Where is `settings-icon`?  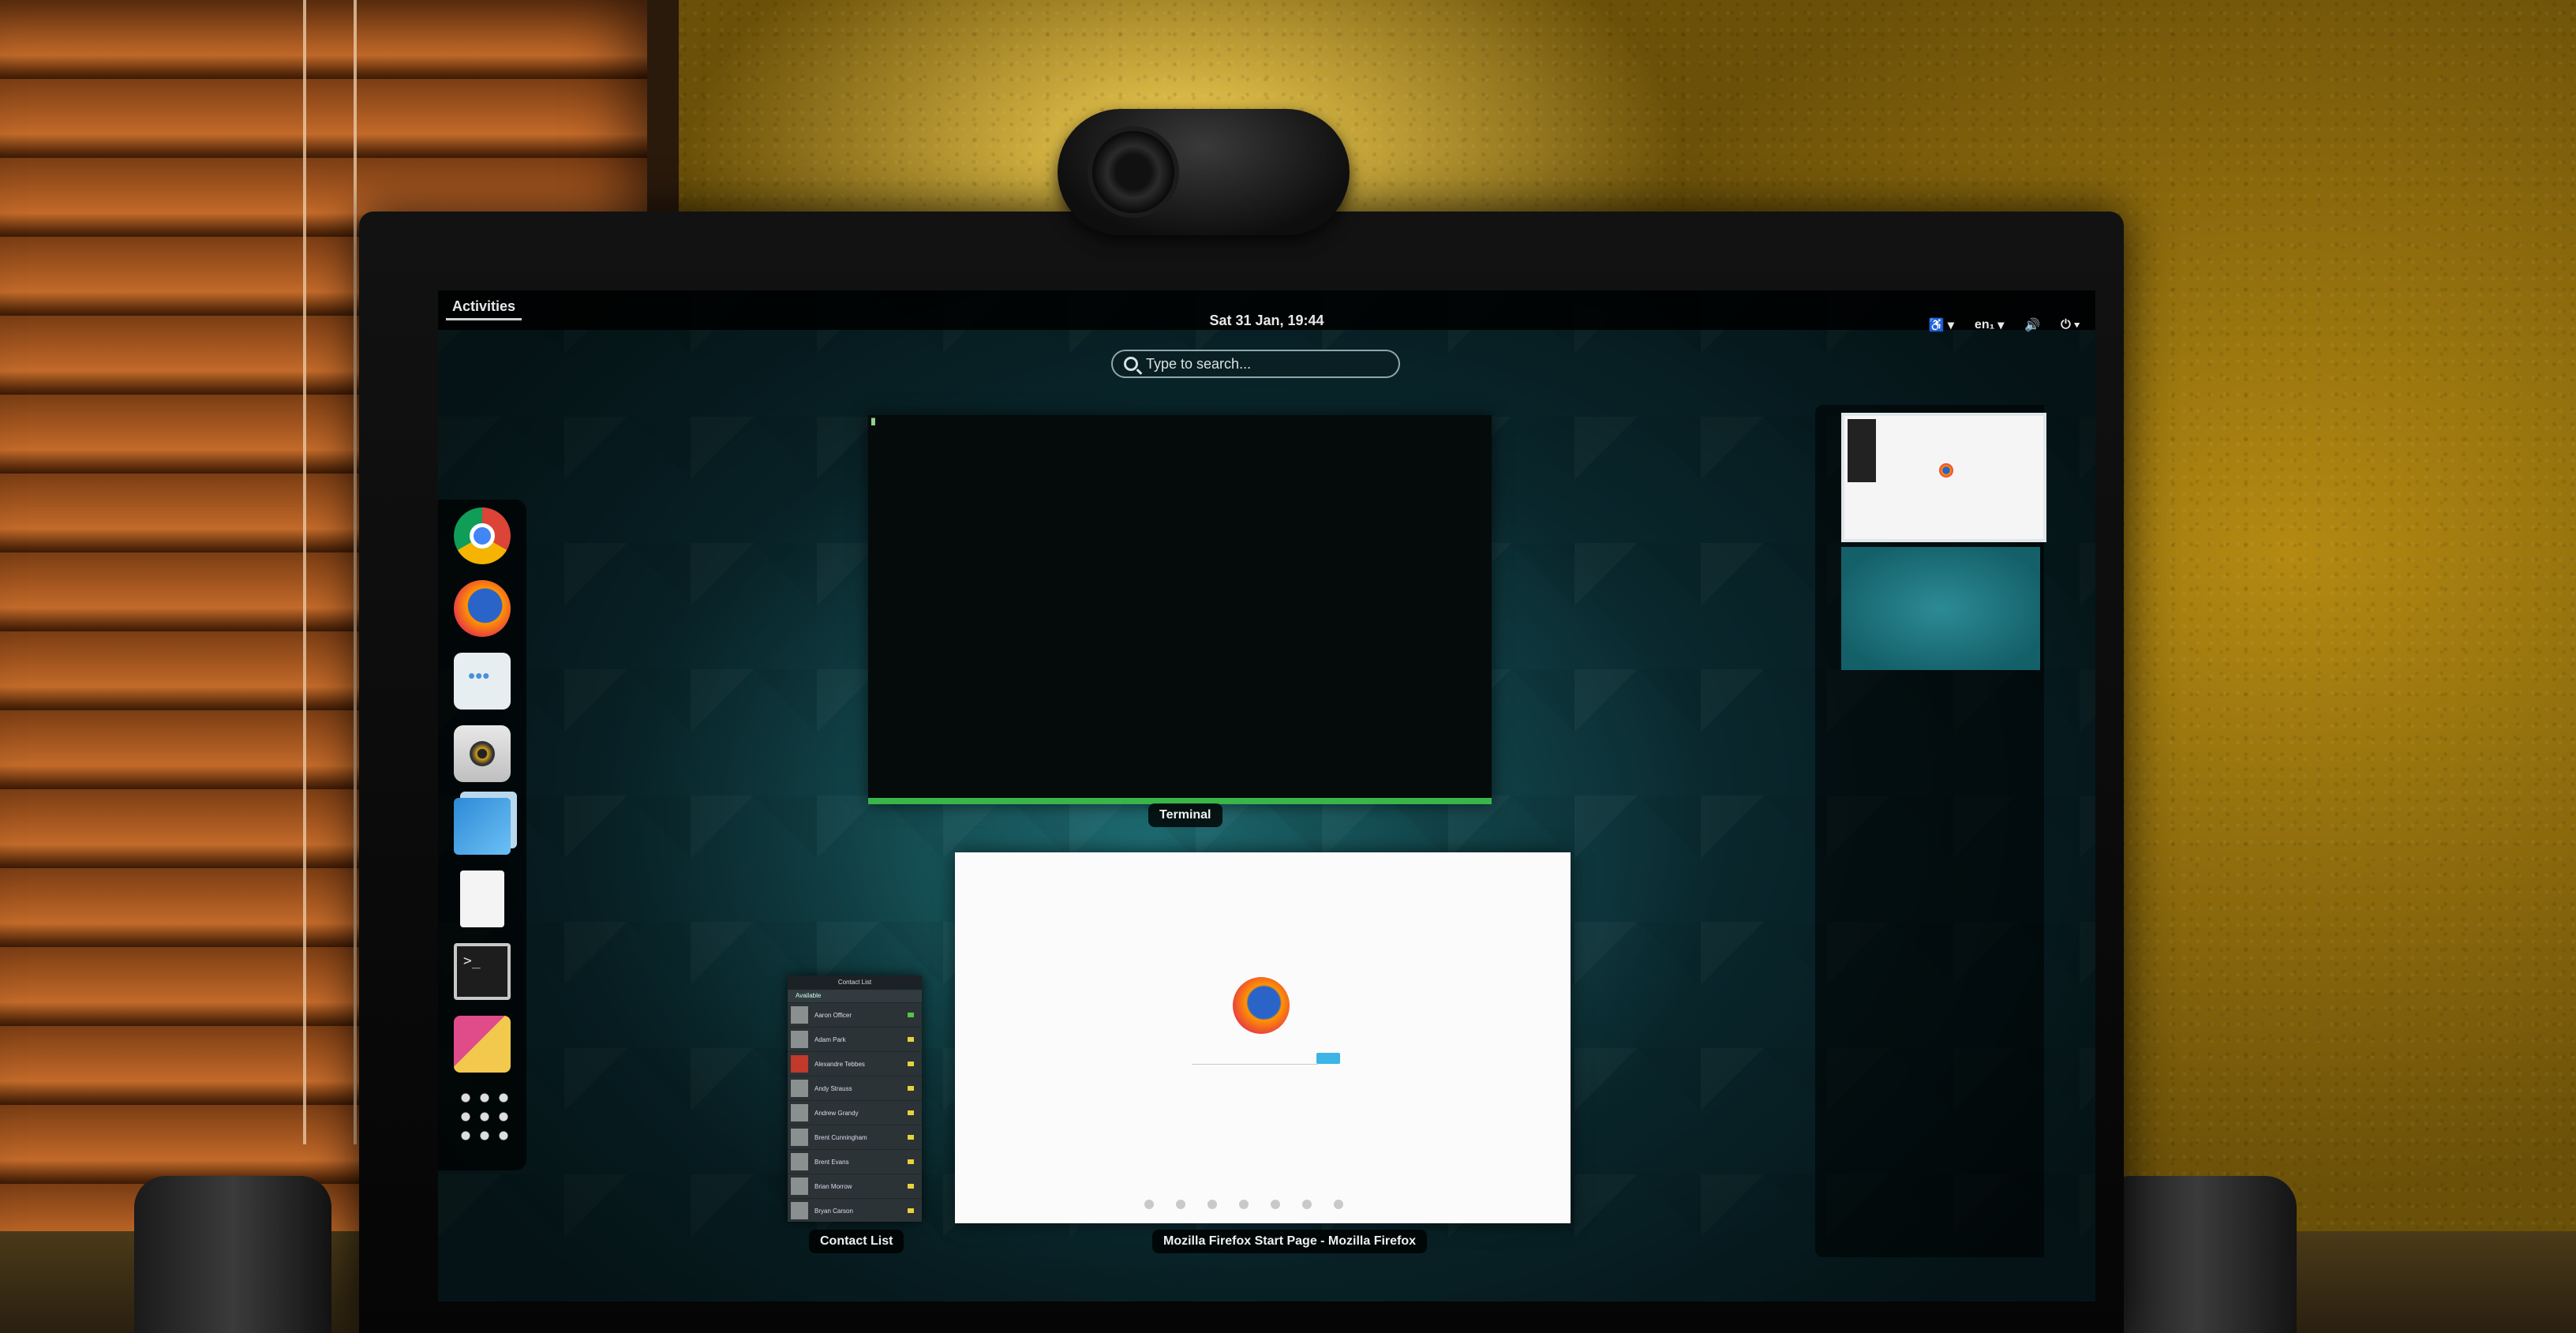
settings-icon is located at coordinates (1307, 1204).